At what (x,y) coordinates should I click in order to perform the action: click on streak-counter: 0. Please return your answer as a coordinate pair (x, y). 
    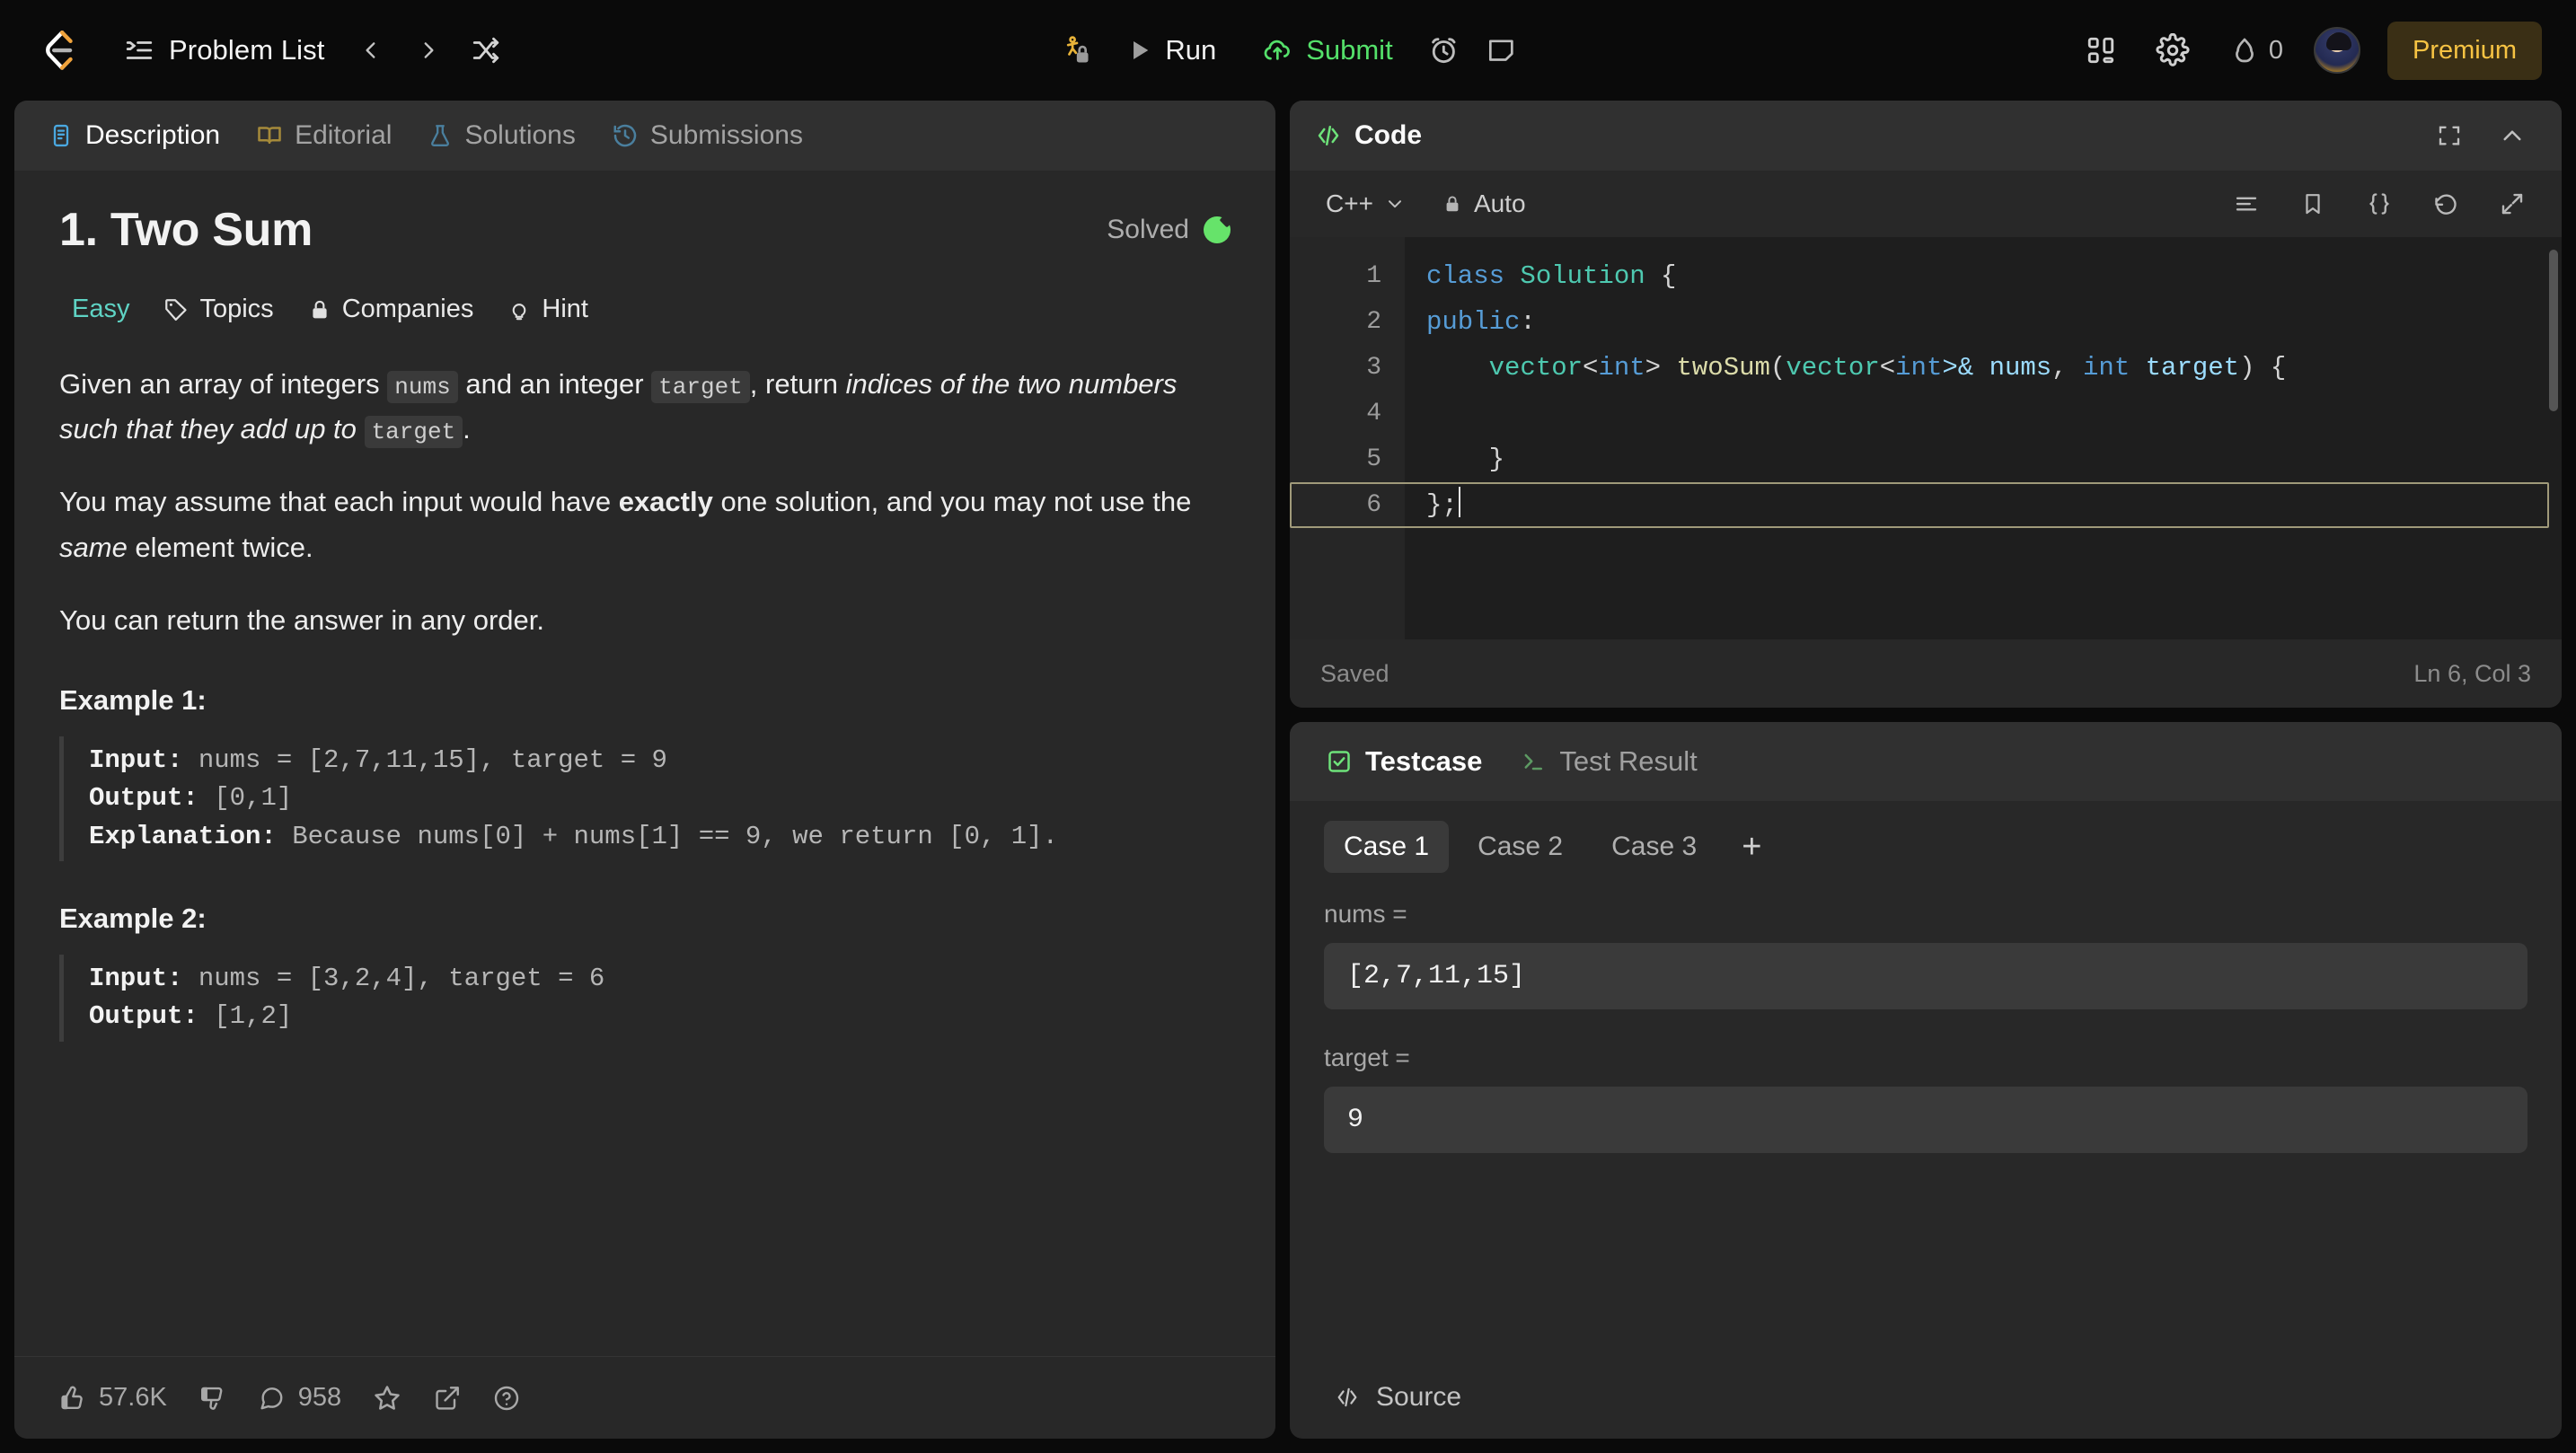
    Looking at the image, I should click on (2256, 51).